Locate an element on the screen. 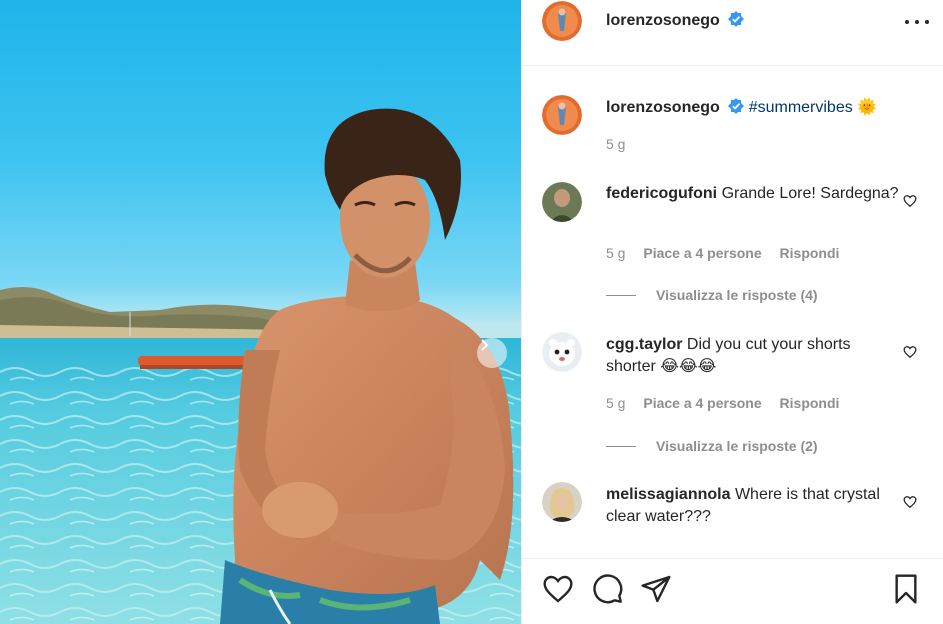 The width and height of the screenshot is (943, 624). caption: lorenzosonego #summervibes 🌞 is located at coordinates (754, 108).